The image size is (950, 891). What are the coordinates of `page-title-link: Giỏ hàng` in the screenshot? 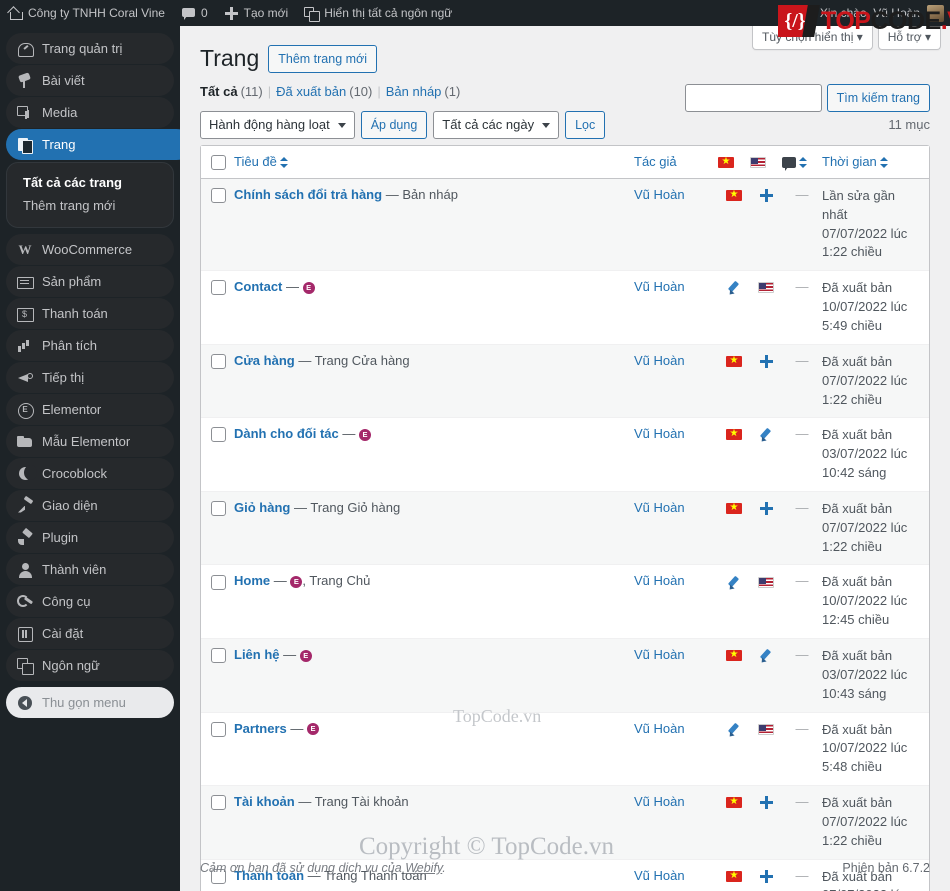 It's located at (262, 507).